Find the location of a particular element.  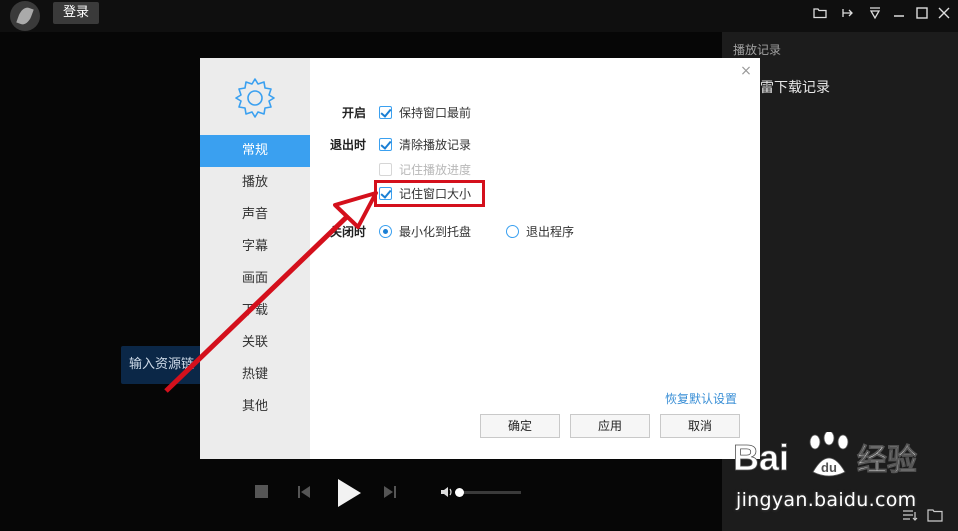

app-logo is located at coordinates (25, 16).